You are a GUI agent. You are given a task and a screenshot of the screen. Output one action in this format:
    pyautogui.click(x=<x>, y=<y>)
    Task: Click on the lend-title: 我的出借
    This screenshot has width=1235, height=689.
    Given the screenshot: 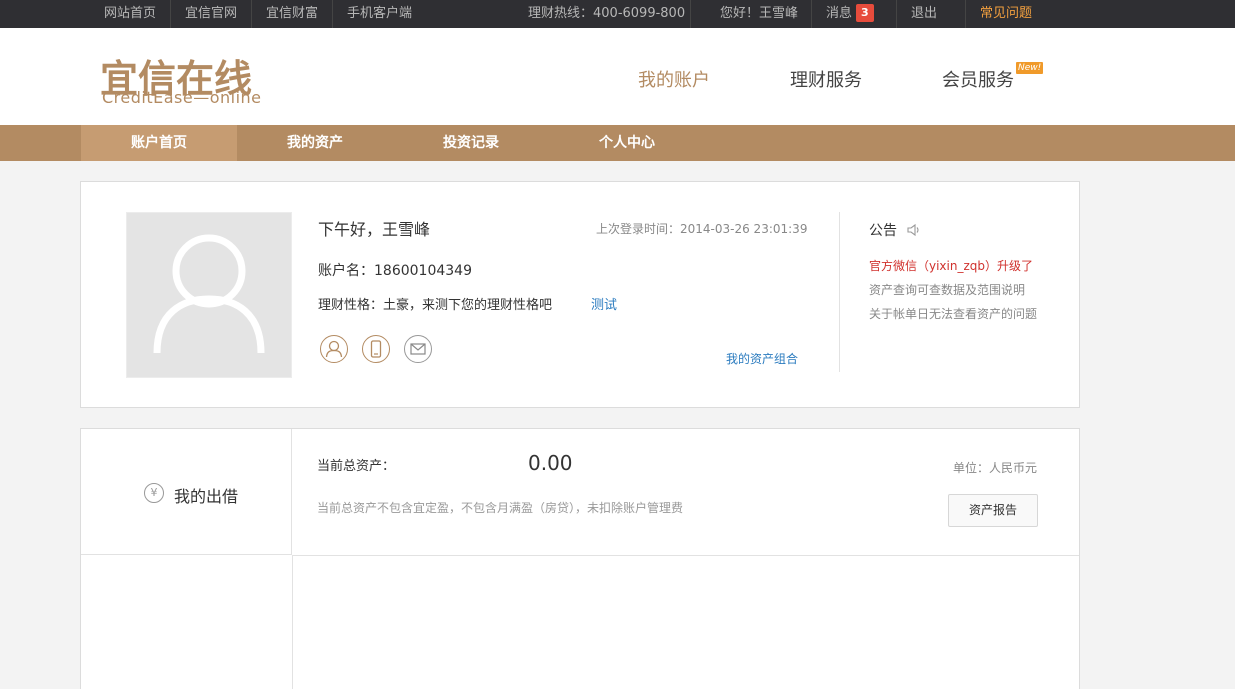 What is the action you would take?
    pyautogui.click(x=206, y=496)
    